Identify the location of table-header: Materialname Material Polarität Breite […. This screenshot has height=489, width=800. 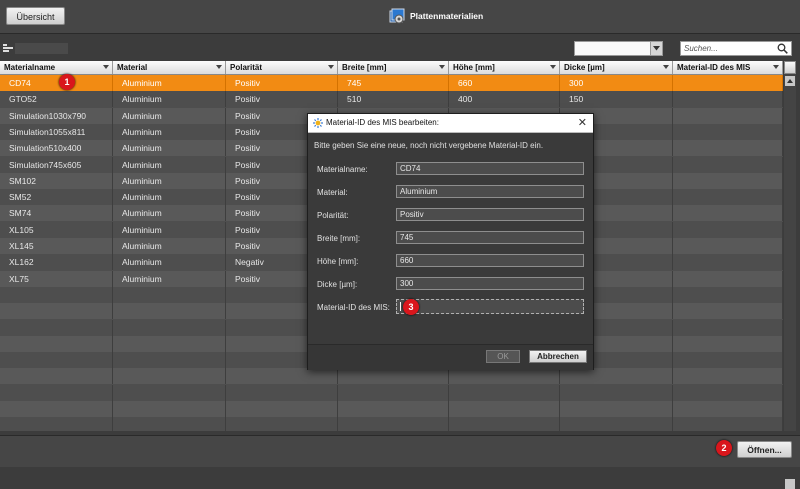
(391, 68).